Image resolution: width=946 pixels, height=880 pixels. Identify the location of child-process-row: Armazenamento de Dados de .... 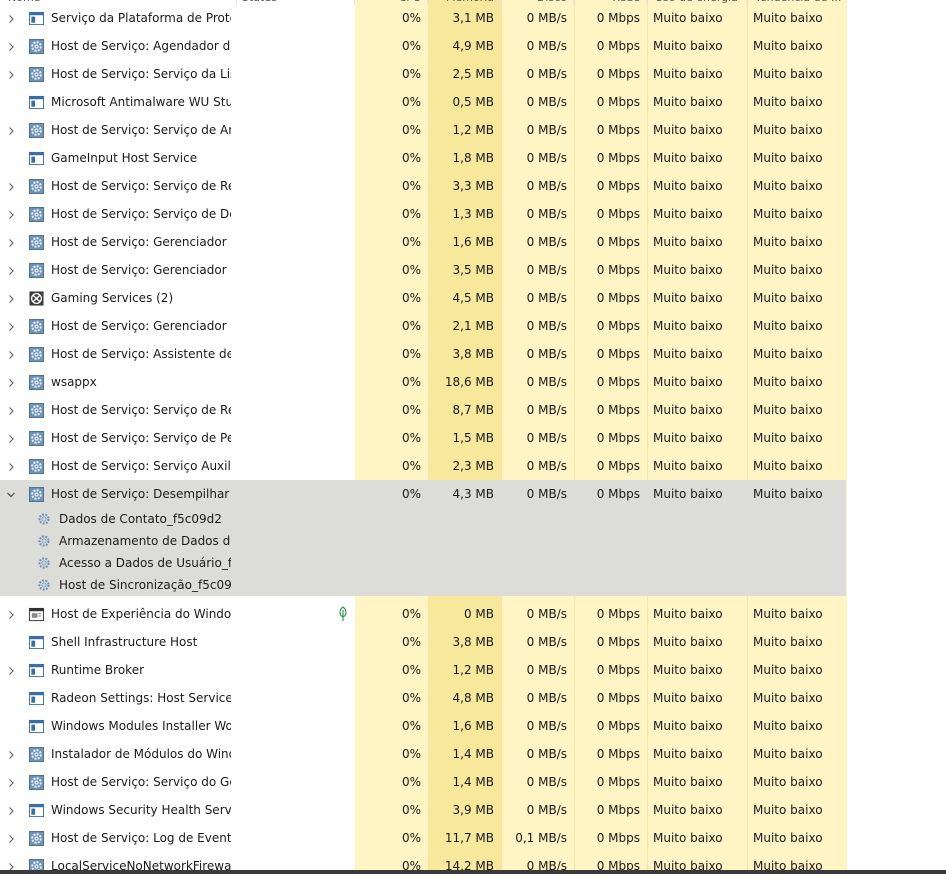
(423, 541).